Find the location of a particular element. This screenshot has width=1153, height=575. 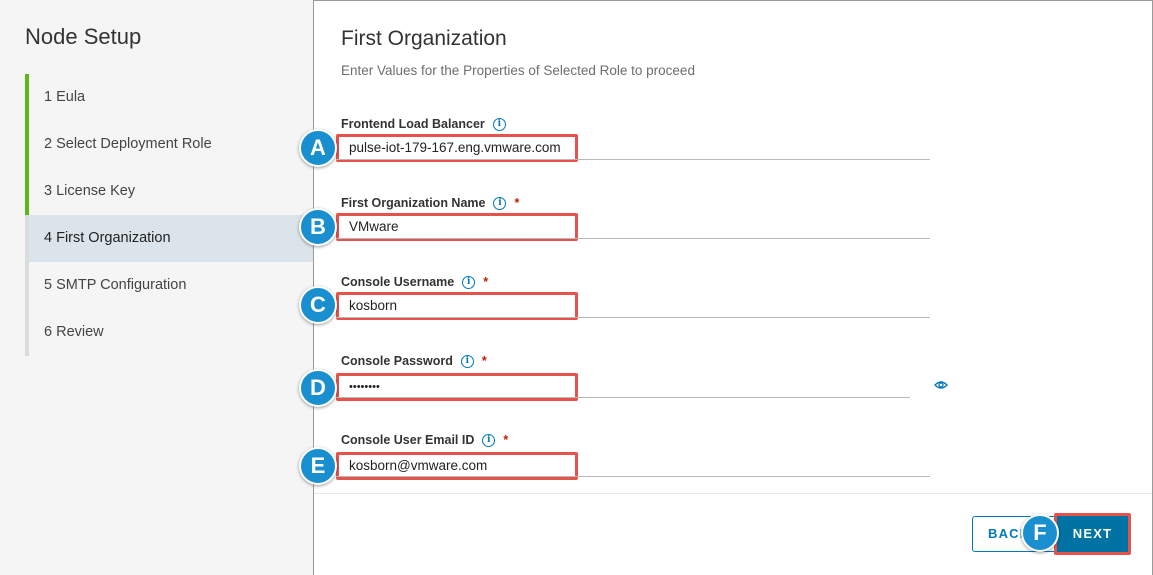

step-review: 6 Review is located at coordinates (169, 332).